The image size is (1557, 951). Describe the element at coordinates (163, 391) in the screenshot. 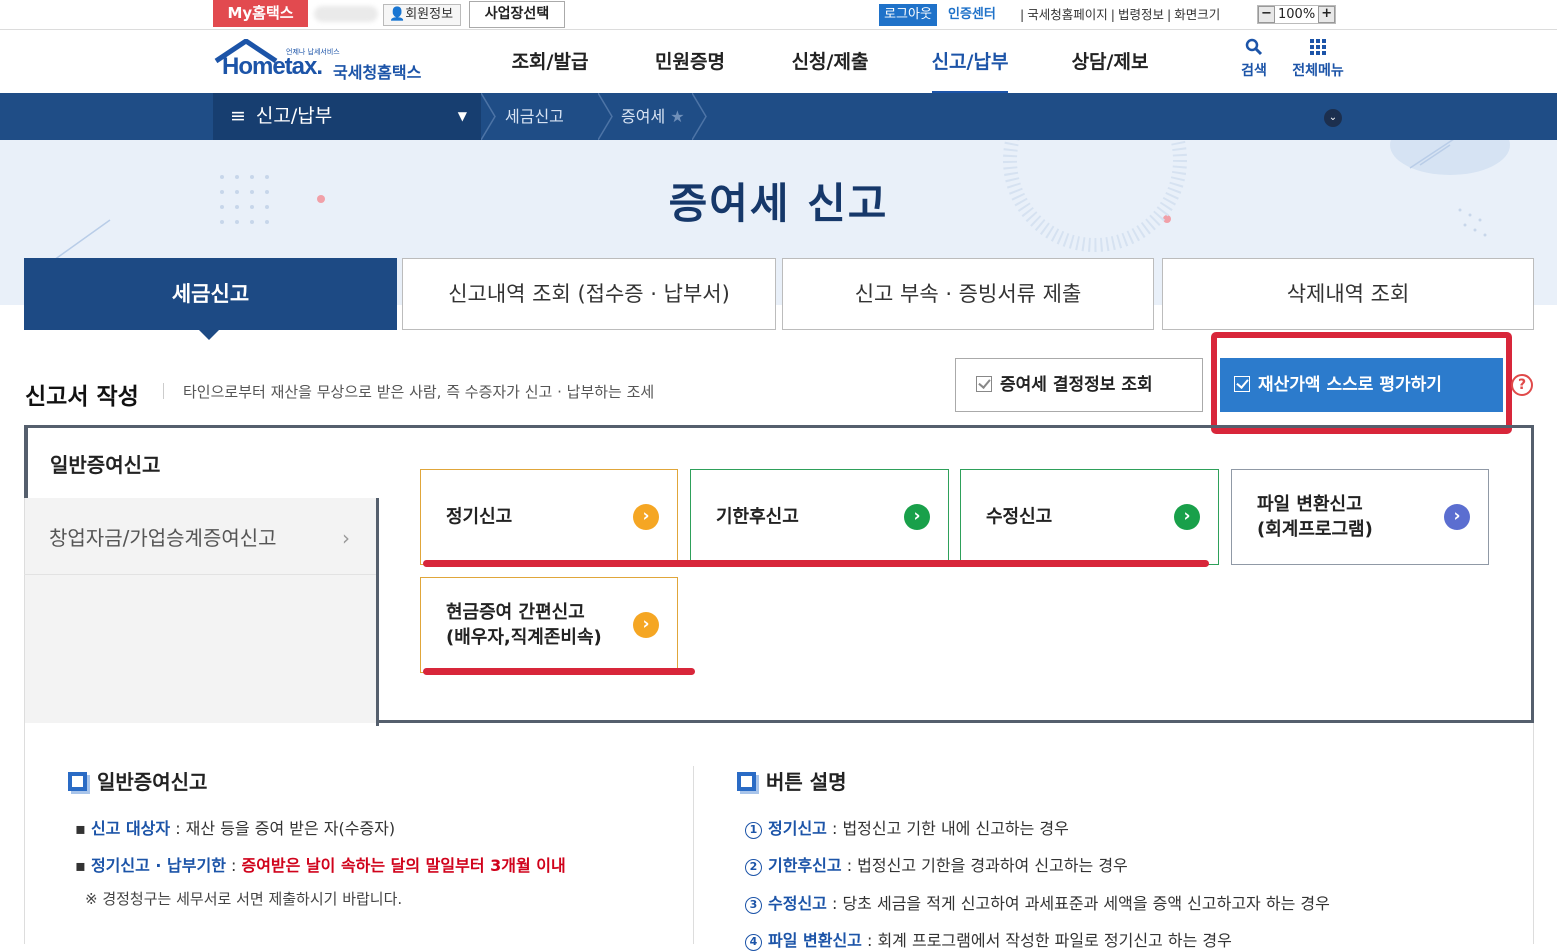

I see `section-divider` at that location.